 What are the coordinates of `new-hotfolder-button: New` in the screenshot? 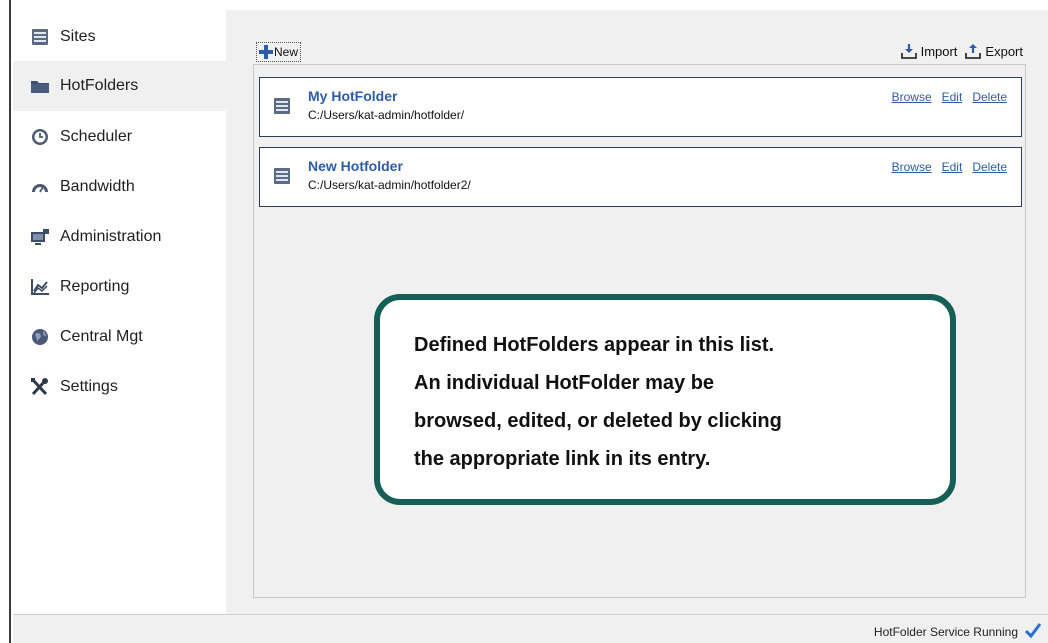 It's located at (279, 52).